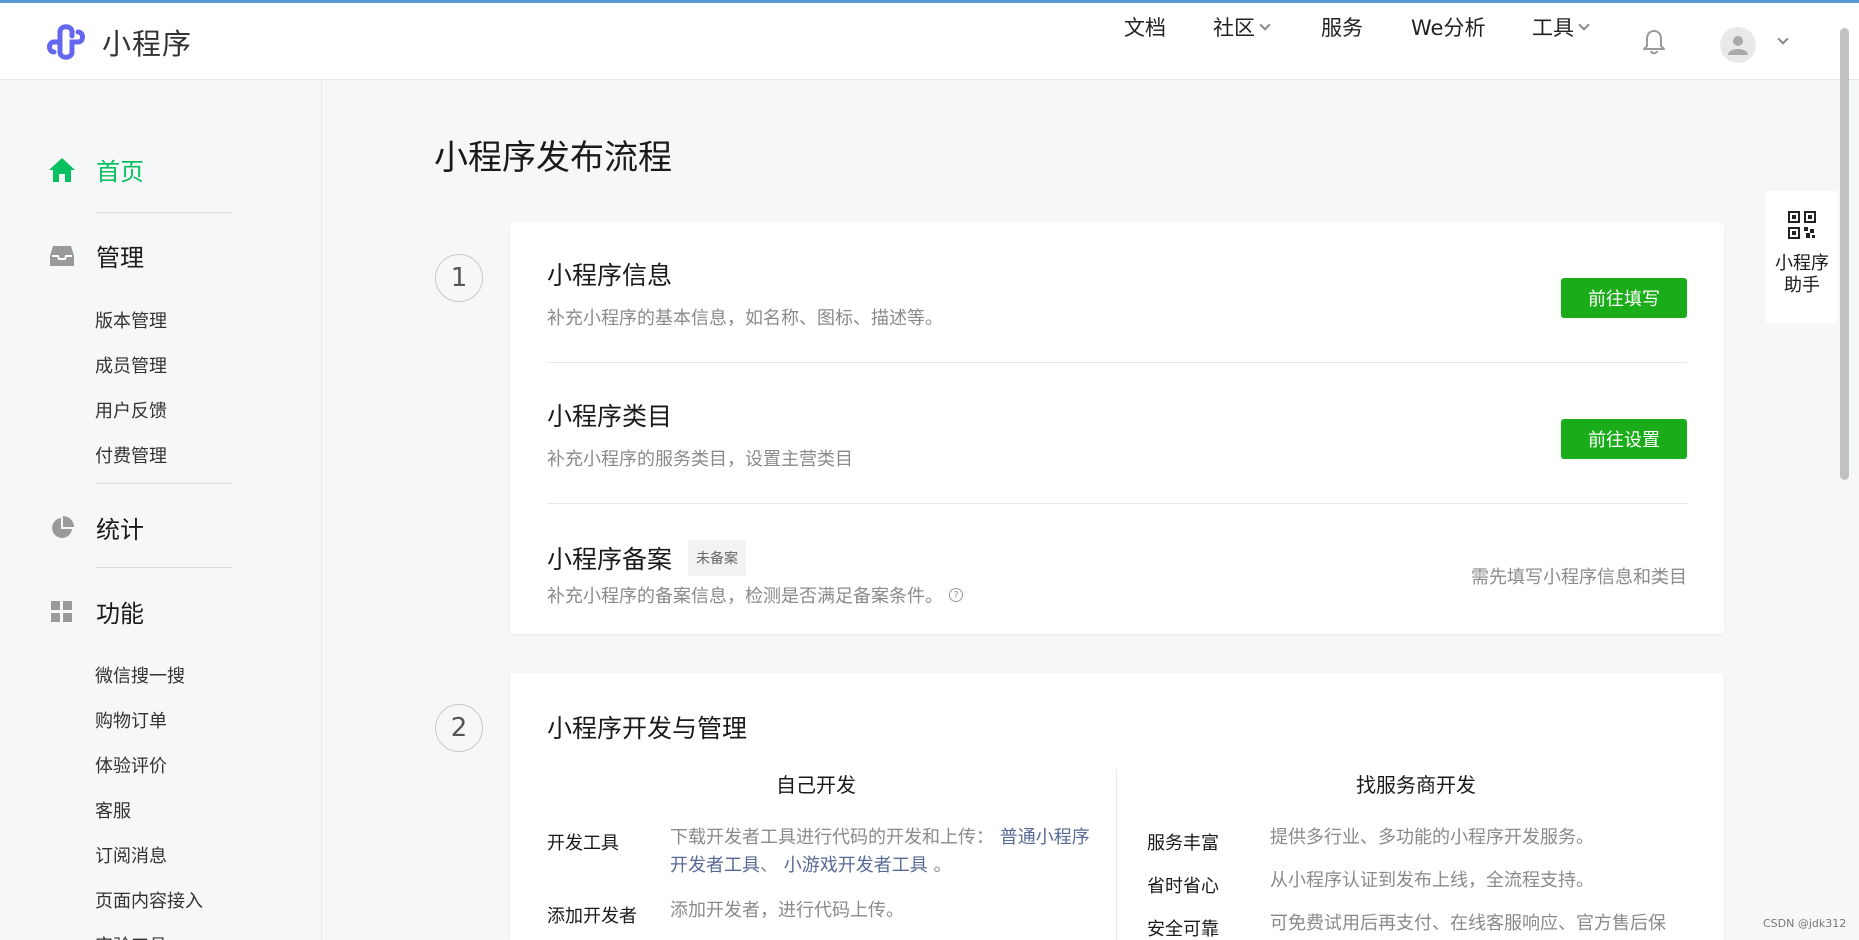 The width and height of the screenshot is (1859, 940). I want to click on filing-hint: 需先填写小程序信息和类目, so click(1579, 577).